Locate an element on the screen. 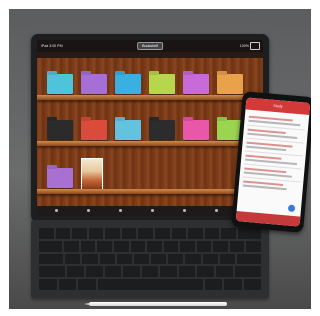 The image size is (320, 316). header-title-pill: Bookshelf is located at coordinates (150, 46).